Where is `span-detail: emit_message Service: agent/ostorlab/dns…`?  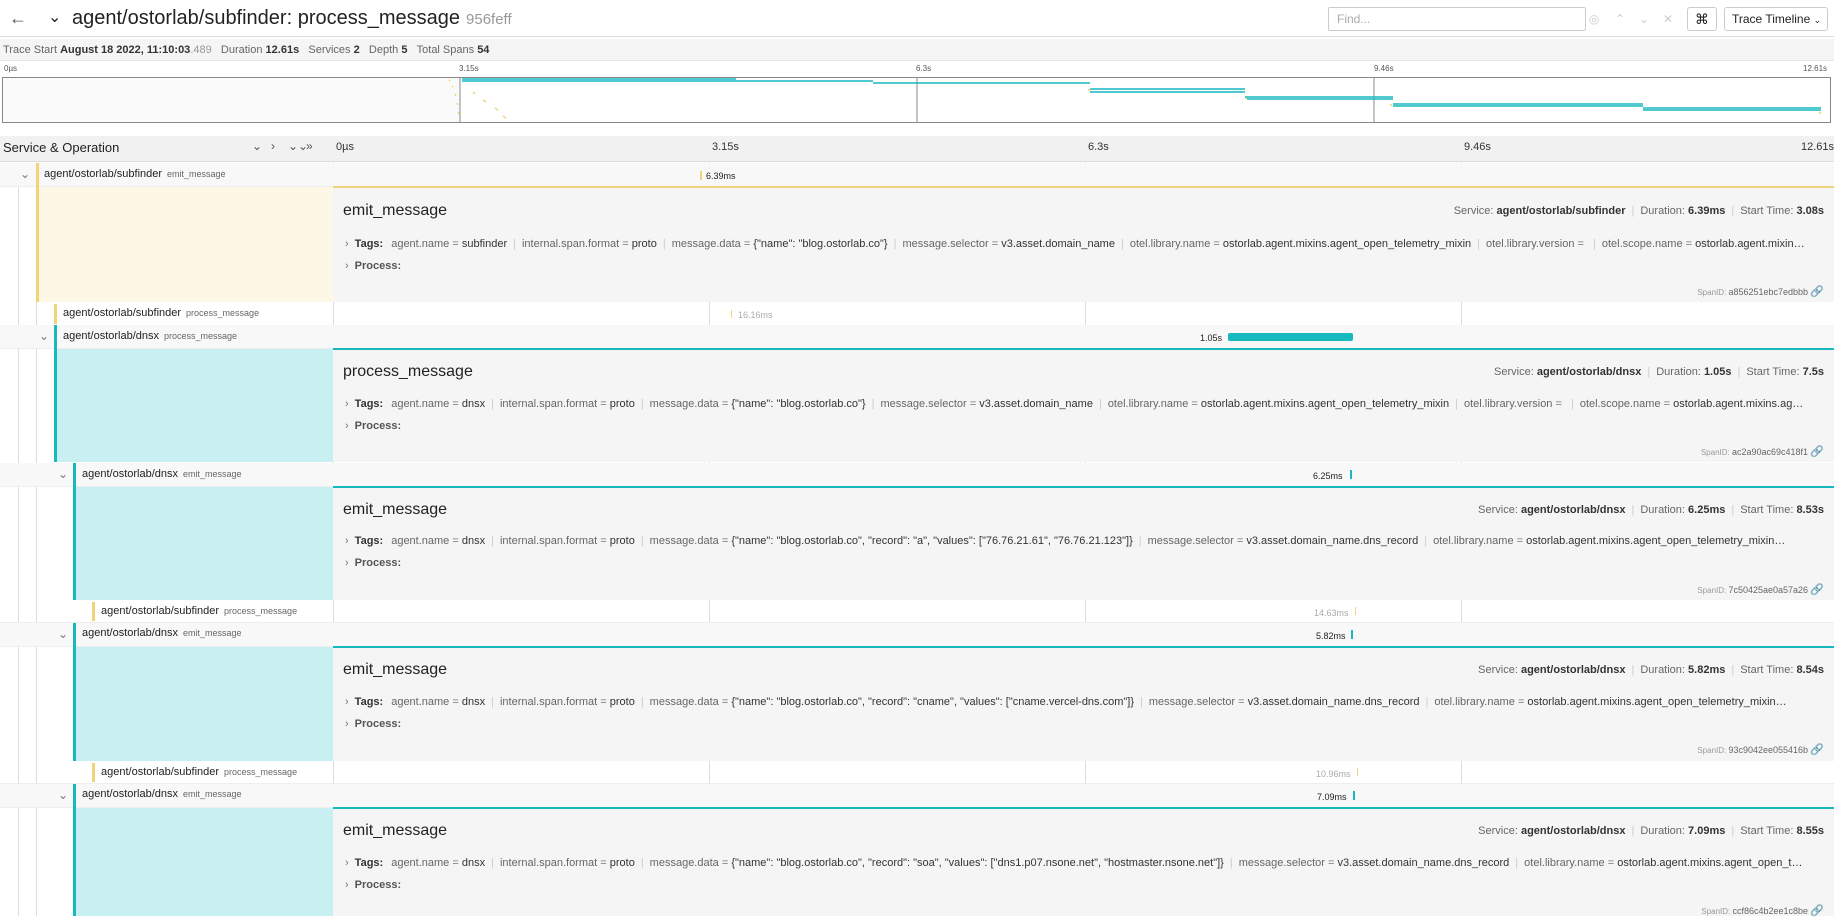
span-detail: emit_message Service: agent/ostorlab/dns… is located at coordinates (1083, 863).